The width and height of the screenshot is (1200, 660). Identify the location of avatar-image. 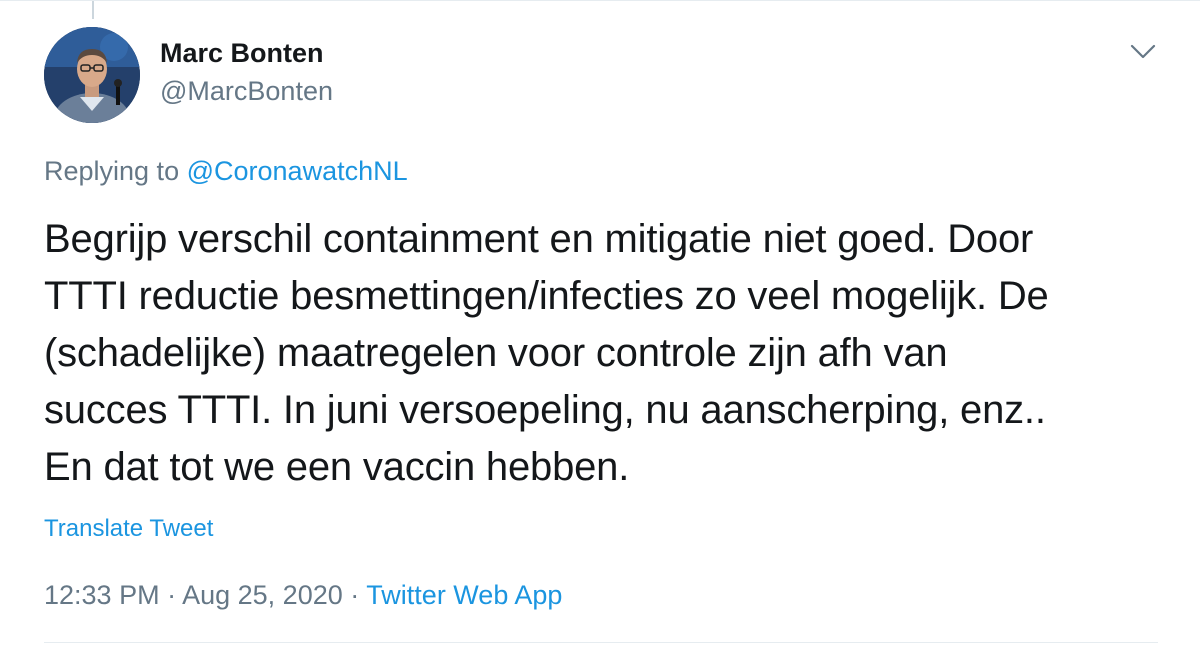
(92, 75).